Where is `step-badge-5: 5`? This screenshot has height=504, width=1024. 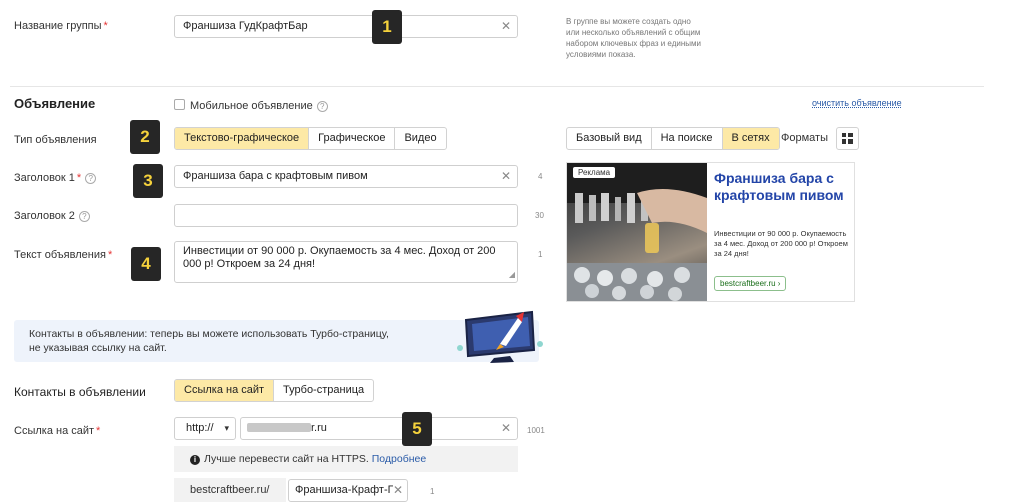
step-badge-5: 5 is located at coordinates (417, 429).